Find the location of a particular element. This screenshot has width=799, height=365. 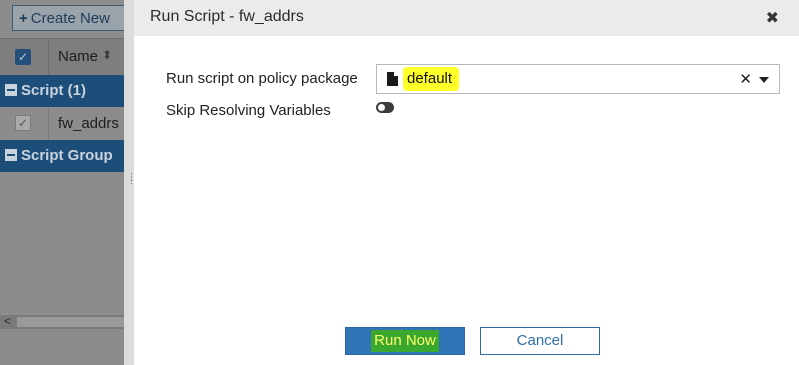

row-checkbox: ✓ is located at coordinates (23, 123).